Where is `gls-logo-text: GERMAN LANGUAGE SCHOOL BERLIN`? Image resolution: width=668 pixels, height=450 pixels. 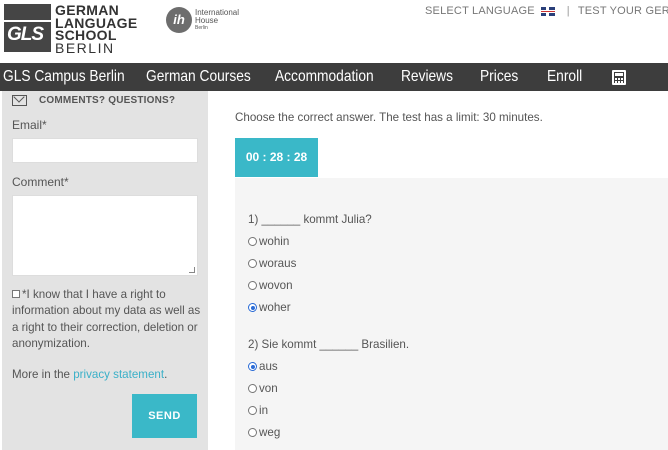 gls-logo-text: GERMAN LANGUAGE SCHOOL BERLIN is located at coordinates (96, 29).